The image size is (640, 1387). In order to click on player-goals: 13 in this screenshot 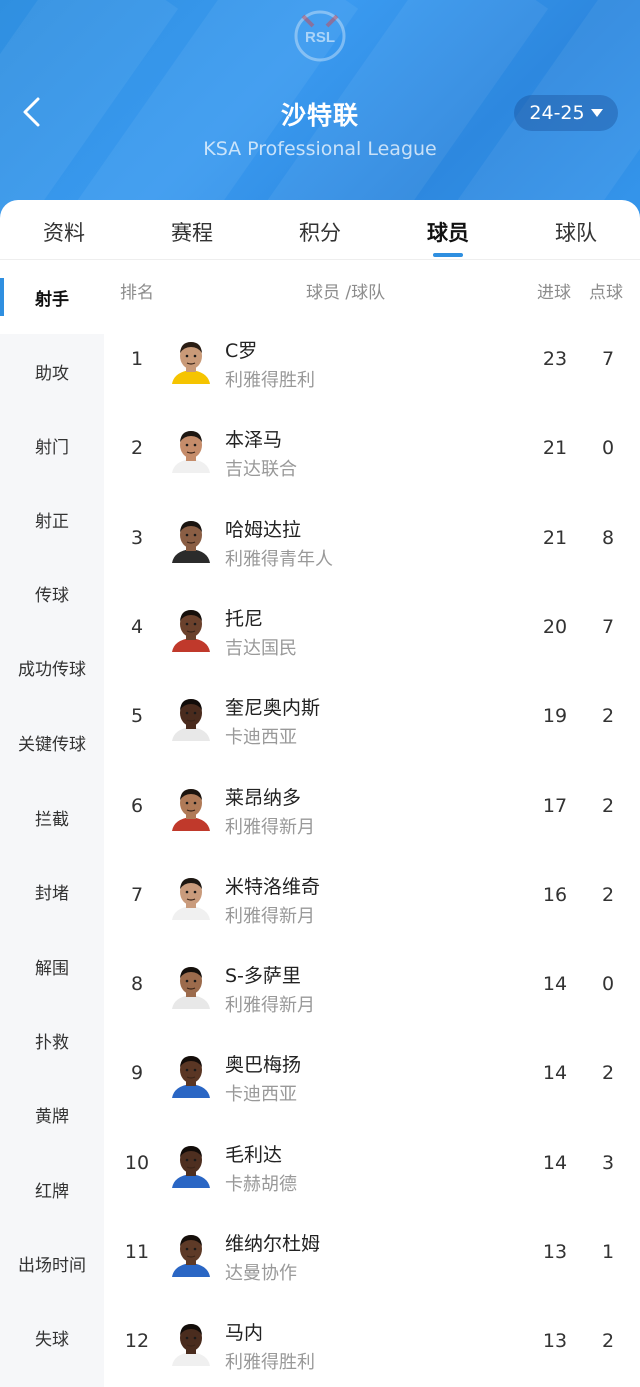, I will do `click(555, 1252)`.